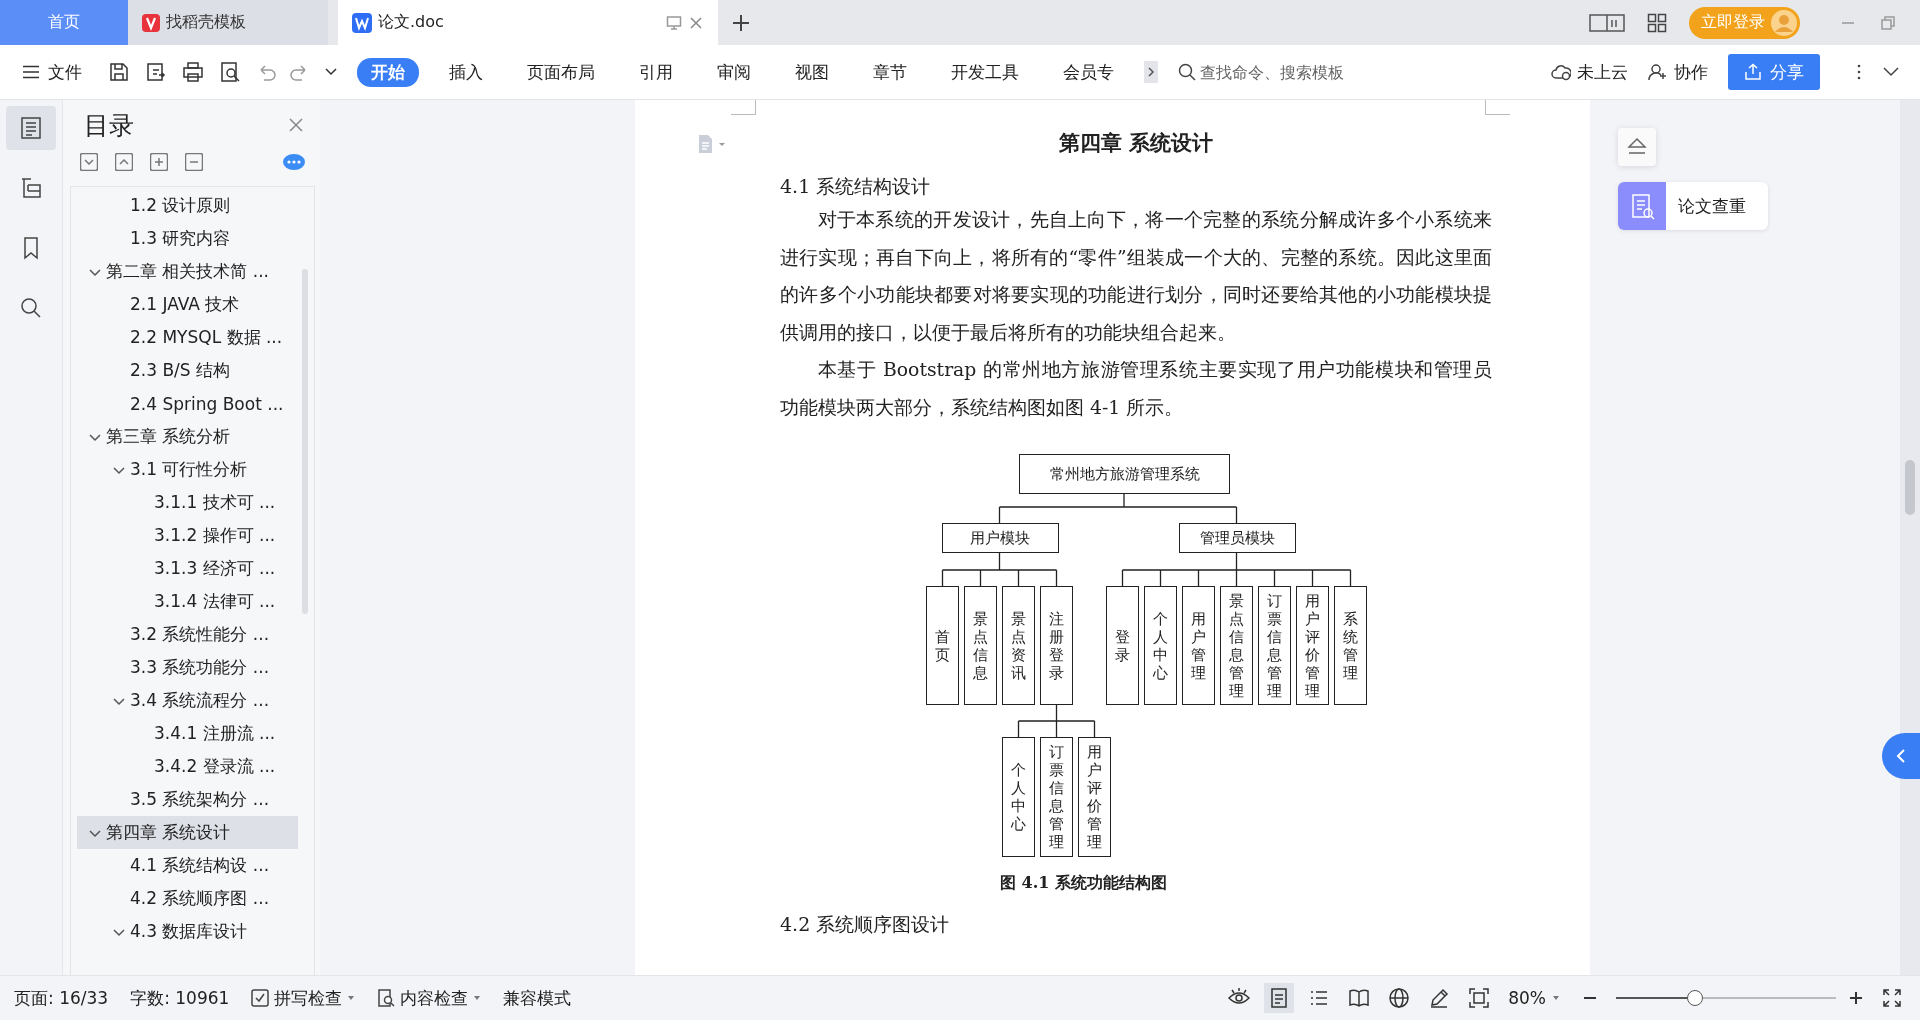 The width and height of the screenshot is (1920, 1020). I want to click on ribbon-tab: 开发工具, so click(985, 72).